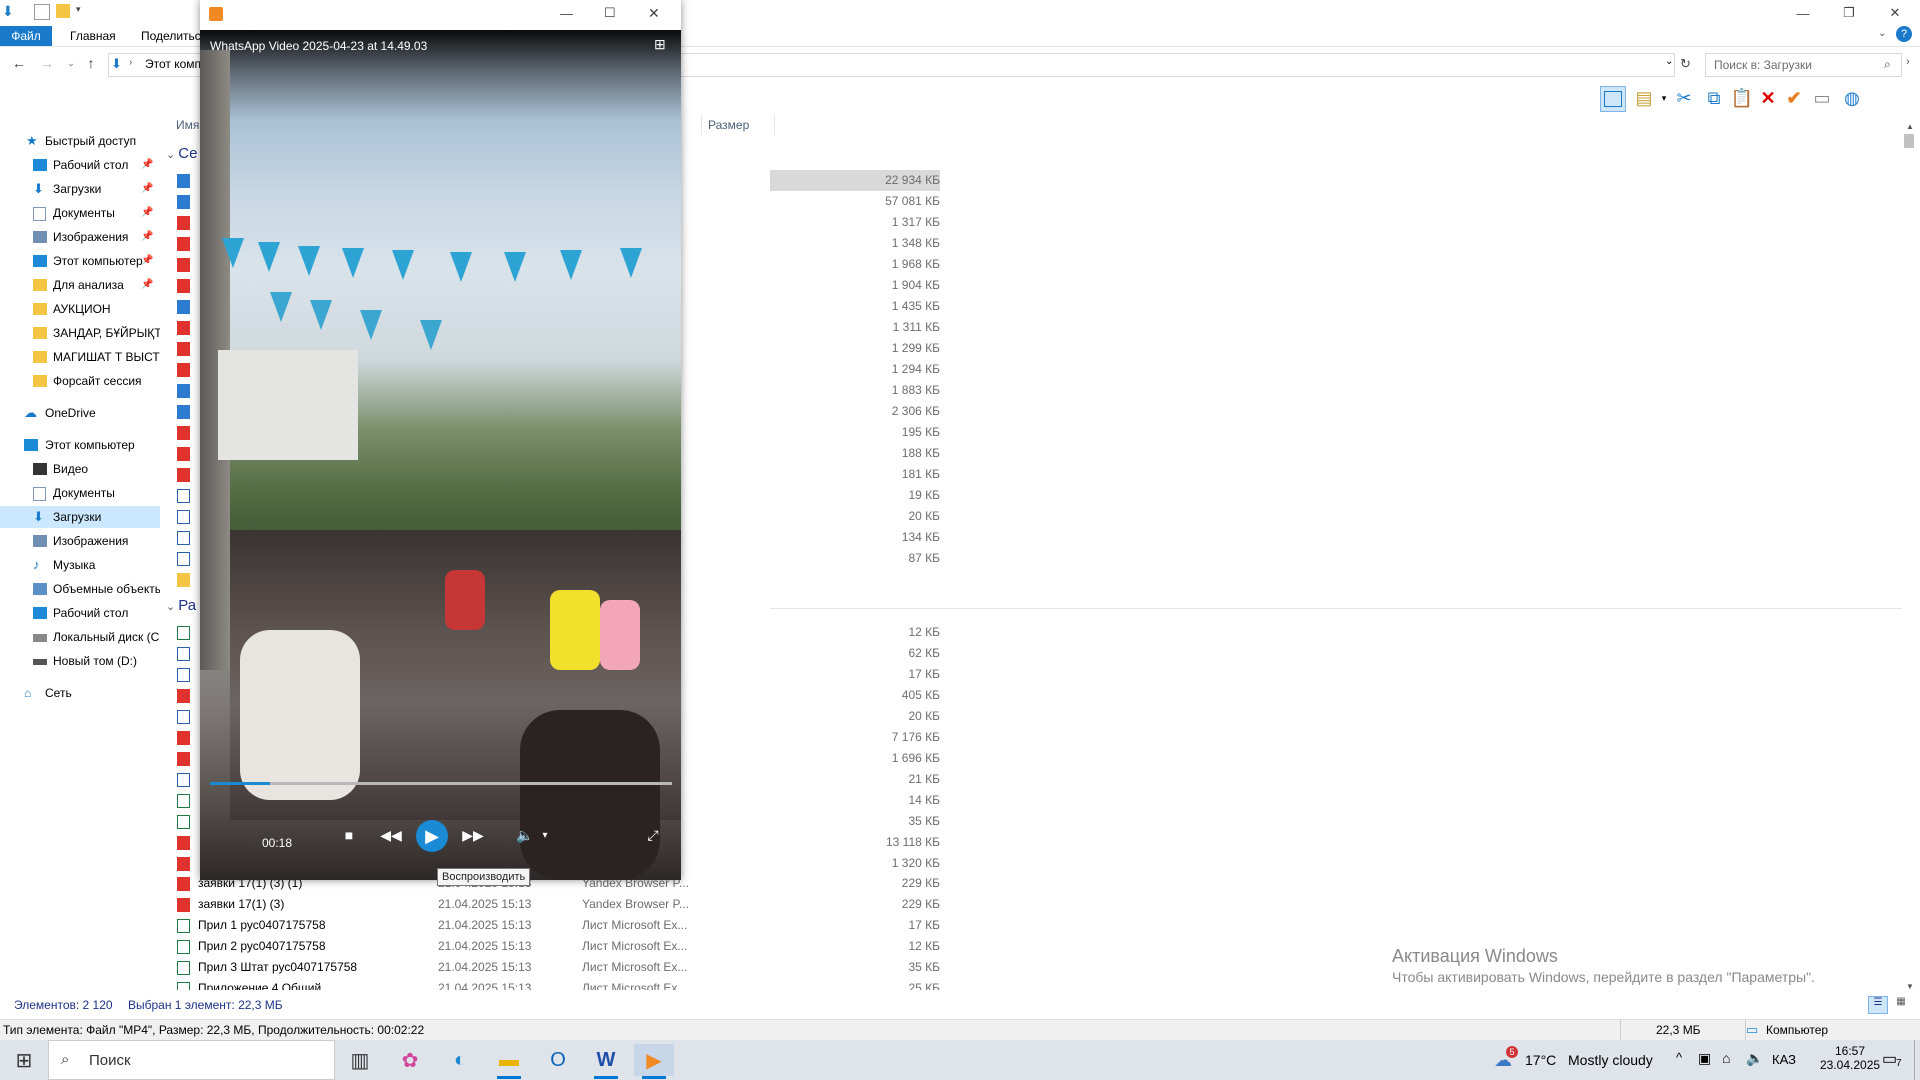 The height and width of the screenshot is (1080, 1920). Describe the element at coordinates (80, 637) in the screenshot. I see `nav-pc-disk-c: Локальный диск (C` at that location.